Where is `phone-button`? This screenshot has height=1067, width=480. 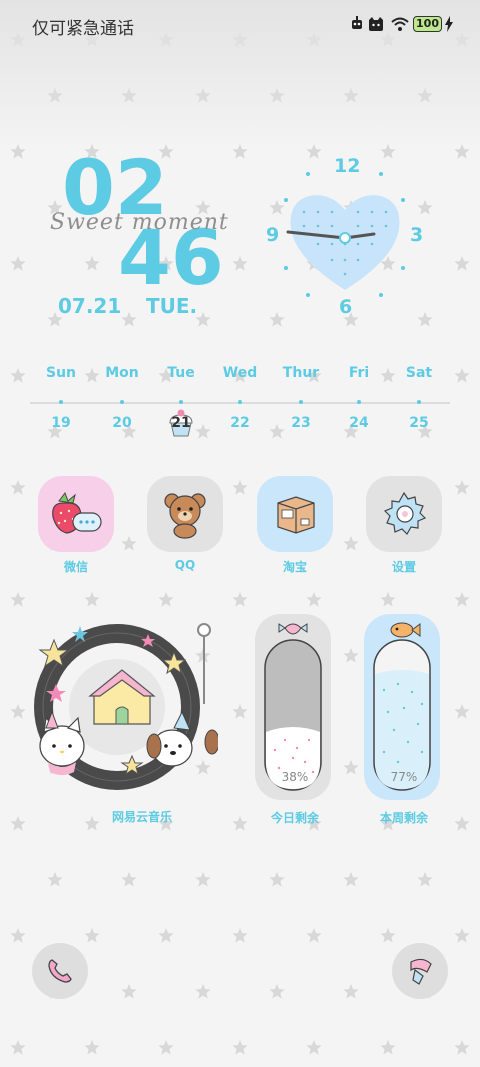 phone-button is located at coordinates (60, 971).